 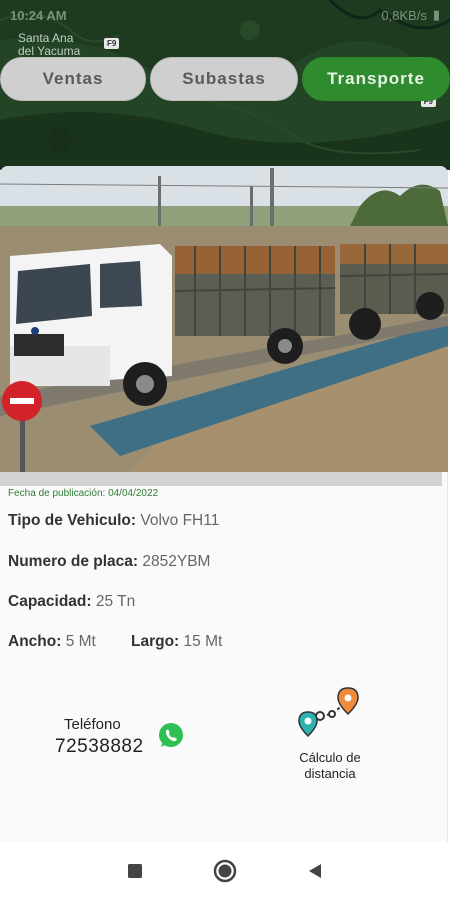 I want to click on network-speed: 0,8KB/s, so click(x=404, y=15).